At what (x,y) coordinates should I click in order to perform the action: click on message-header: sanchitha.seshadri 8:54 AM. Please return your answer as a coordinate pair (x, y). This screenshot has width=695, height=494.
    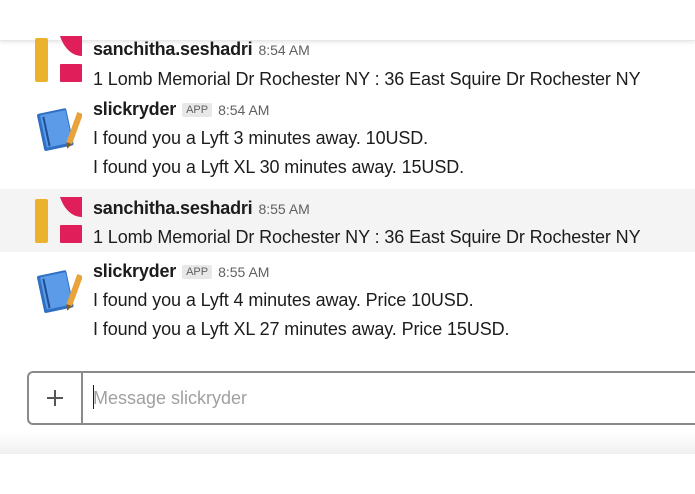
    Looking at the image, I should click on (201, 49).